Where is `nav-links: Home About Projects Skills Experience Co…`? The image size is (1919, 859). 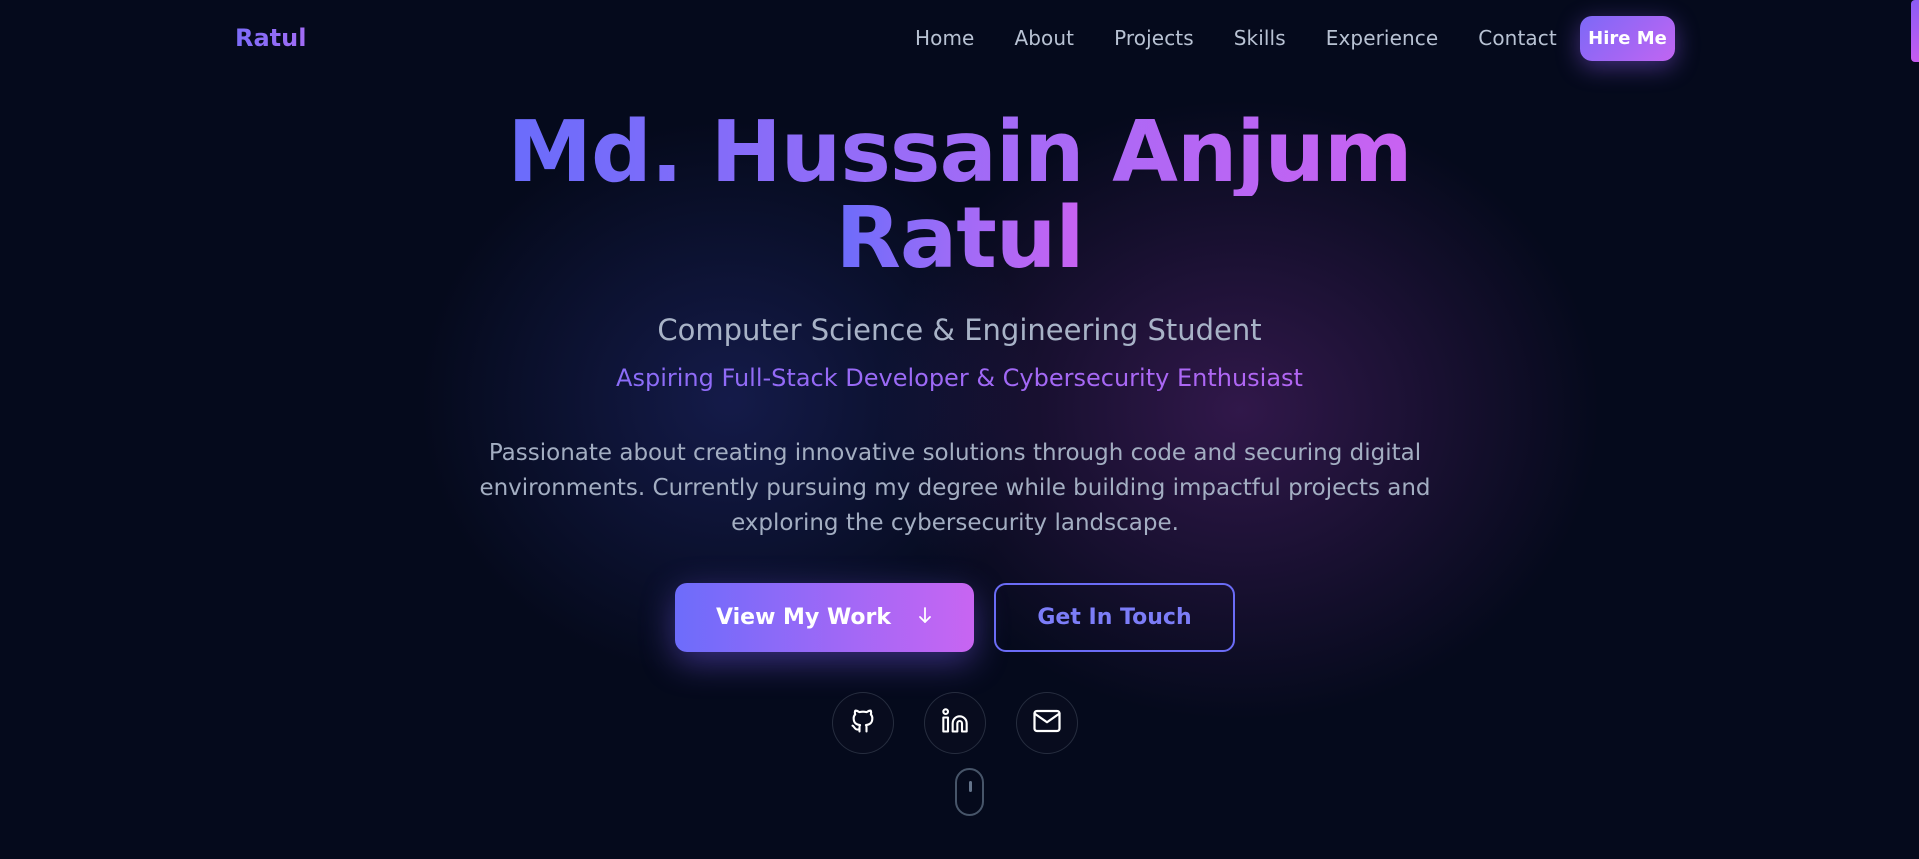
nav-links: Home About Projects Skills Experience Co… is located at coordinates (1236, 38).